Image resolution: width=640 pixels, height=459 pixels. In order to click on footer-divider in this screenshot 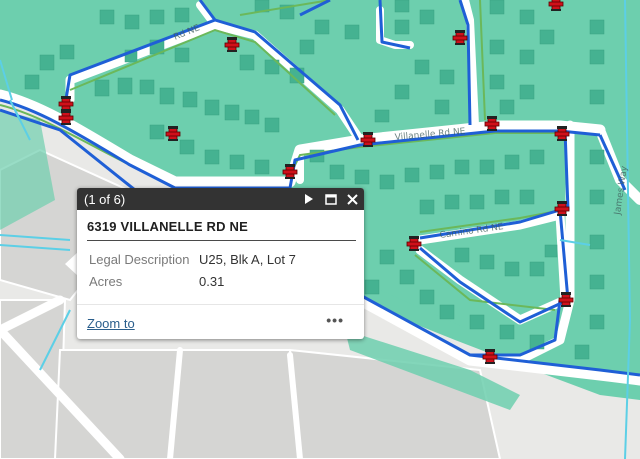, I will do `click(220, 304)`.